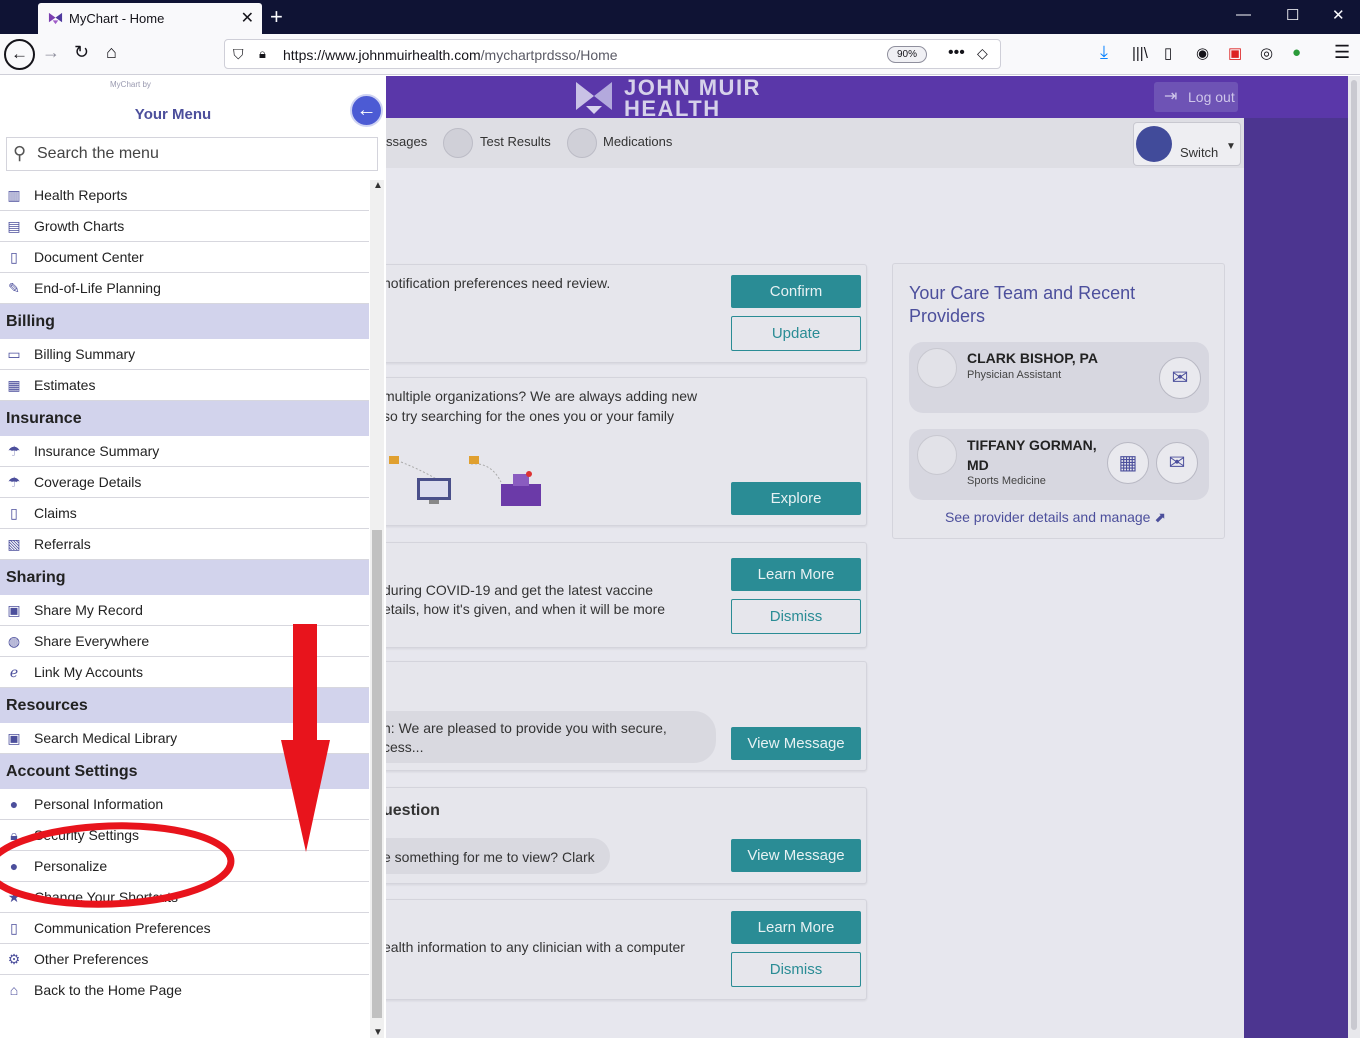 The width and height of the screenshot is (1360, 1038). Describe the element at coordinates (582, 143) in the screenshot. I see `medications-icon` at that location.